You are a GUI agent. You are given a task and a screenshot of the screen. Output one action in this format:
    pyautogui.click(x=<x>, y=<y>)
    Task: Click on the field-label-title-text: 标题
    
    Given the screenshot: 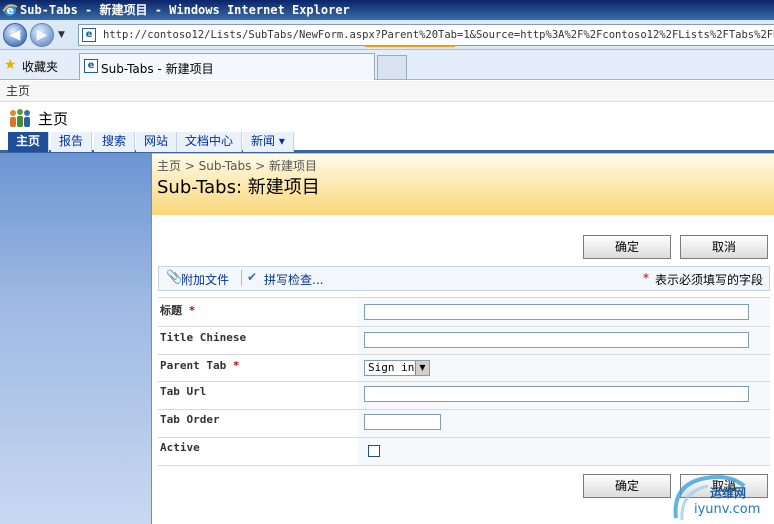 What is the action you would take?
    pyautogui.click(x=171, y=310)
    